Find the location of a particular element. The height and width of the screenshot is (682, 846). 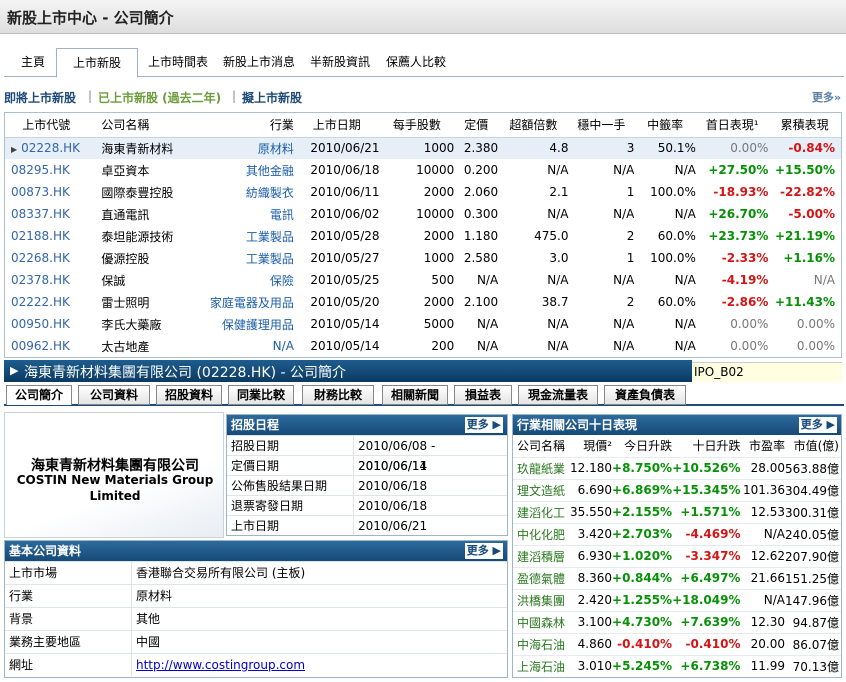

peer-row: 中國森林 3.100 +4.730% +7.639% 12.30 94.87億 is located at coordinates (677, 621).